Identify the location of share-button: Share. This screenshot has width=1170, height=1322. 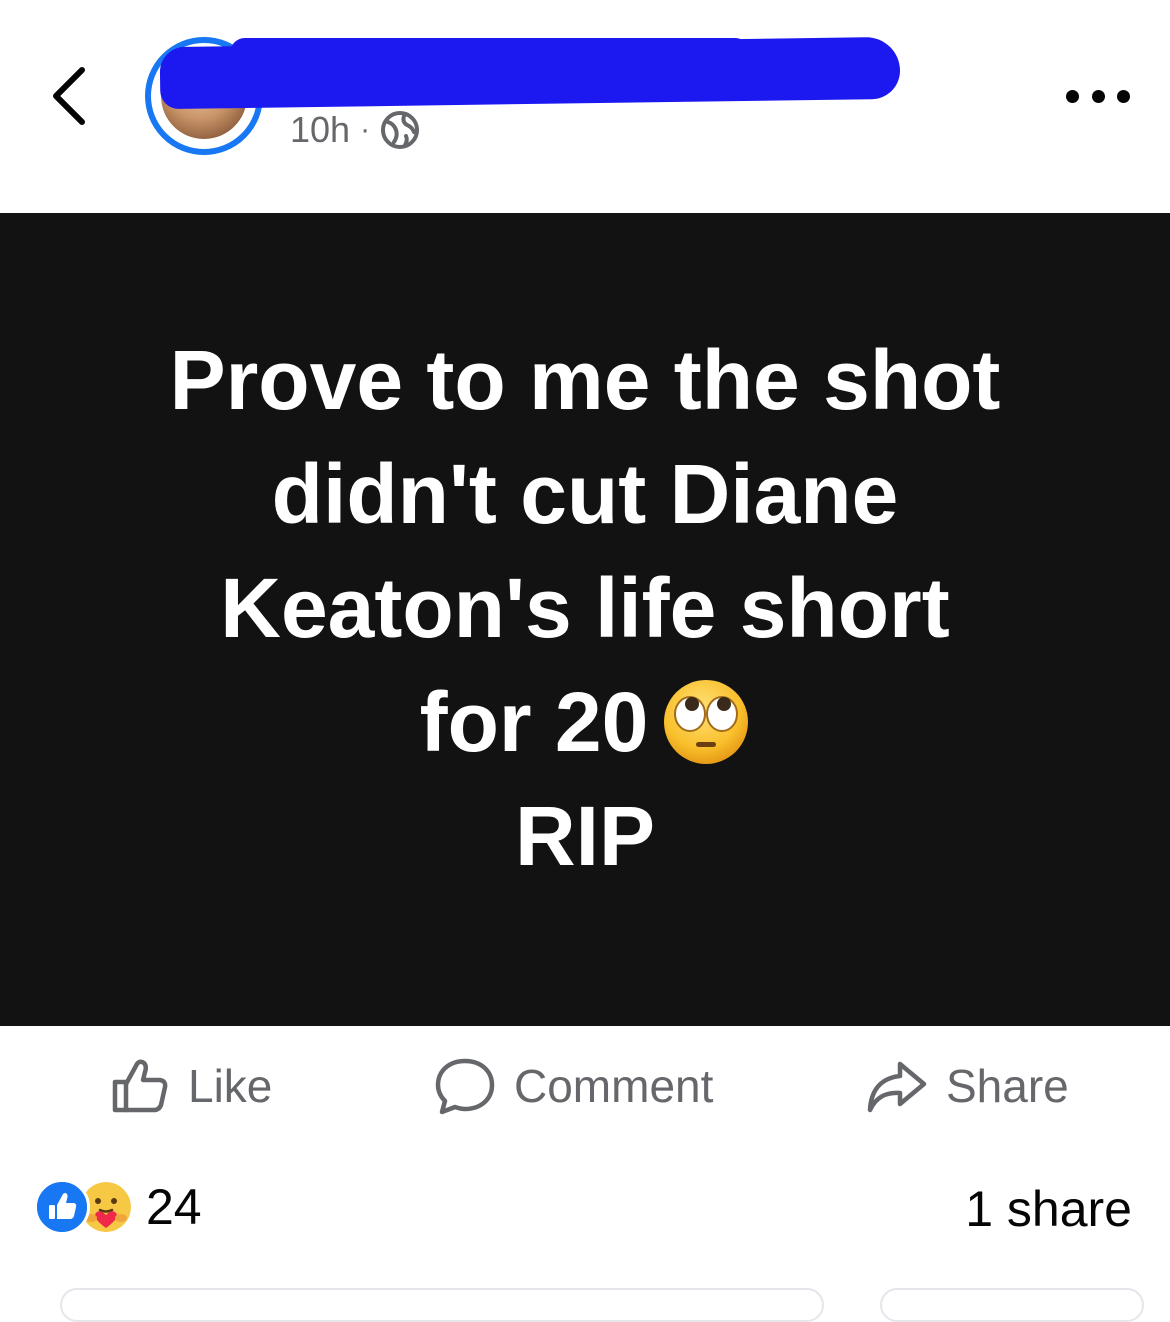
(967, 1086).